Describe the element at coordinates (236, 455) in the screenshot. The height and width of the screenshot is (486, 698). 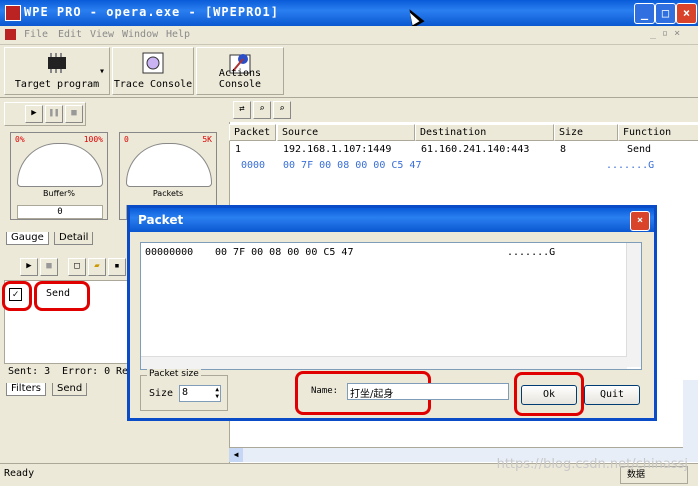
I see `scroll-left-icon: ◀` at that location.